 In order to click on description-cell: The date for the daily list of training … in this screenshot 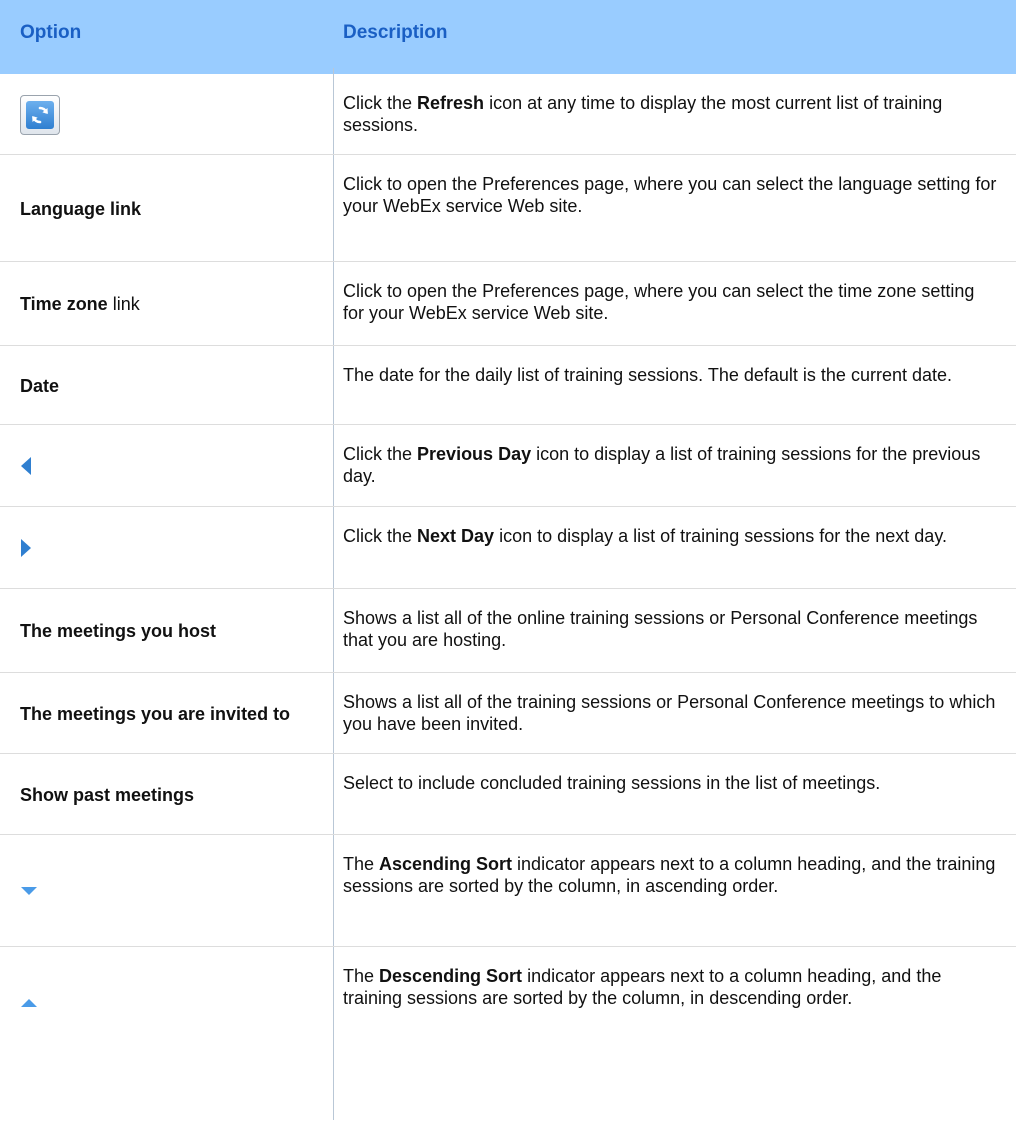, I will do `click(670, 375)`.